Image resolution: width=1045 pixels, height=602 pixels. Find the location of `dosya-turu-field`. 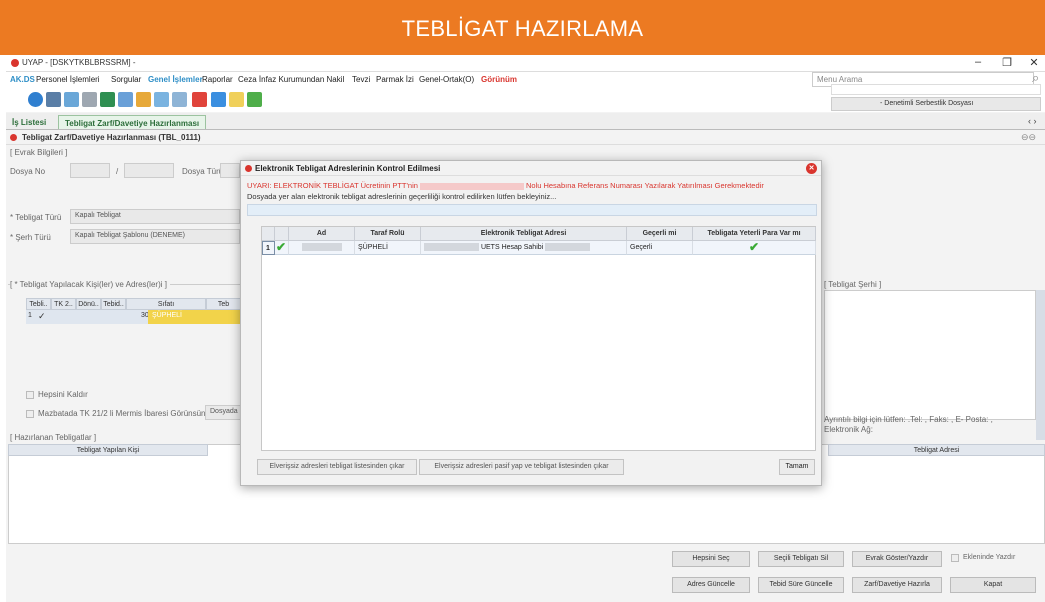

dosya-turu-field is located at coordinates (230, 170).